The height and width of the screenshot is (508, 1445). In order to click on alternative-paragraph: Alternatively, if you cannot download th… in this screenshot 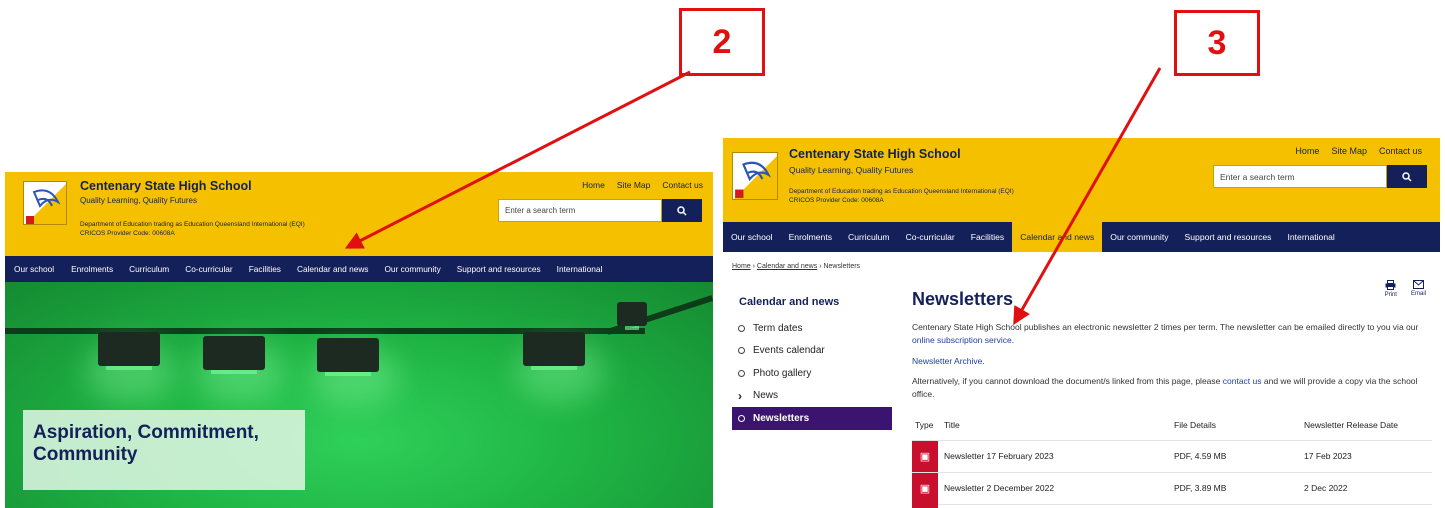, I will do `click(1165, 387)`.